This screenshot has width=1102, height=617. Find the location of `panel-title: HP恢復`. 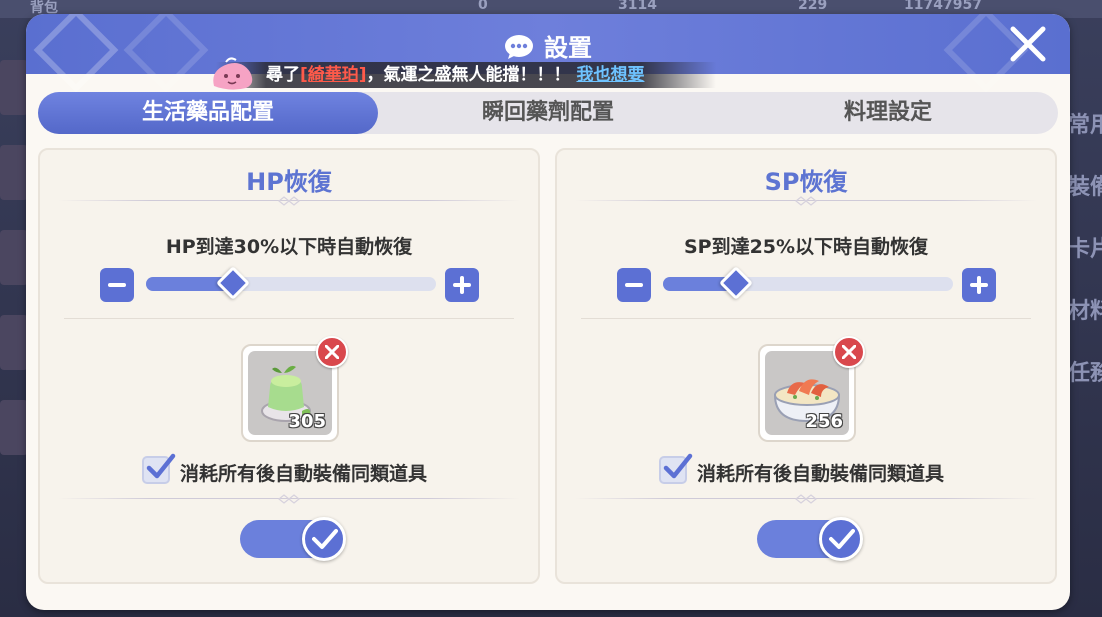

panel-title: HP恢復 is located at coordinates (289, 182).